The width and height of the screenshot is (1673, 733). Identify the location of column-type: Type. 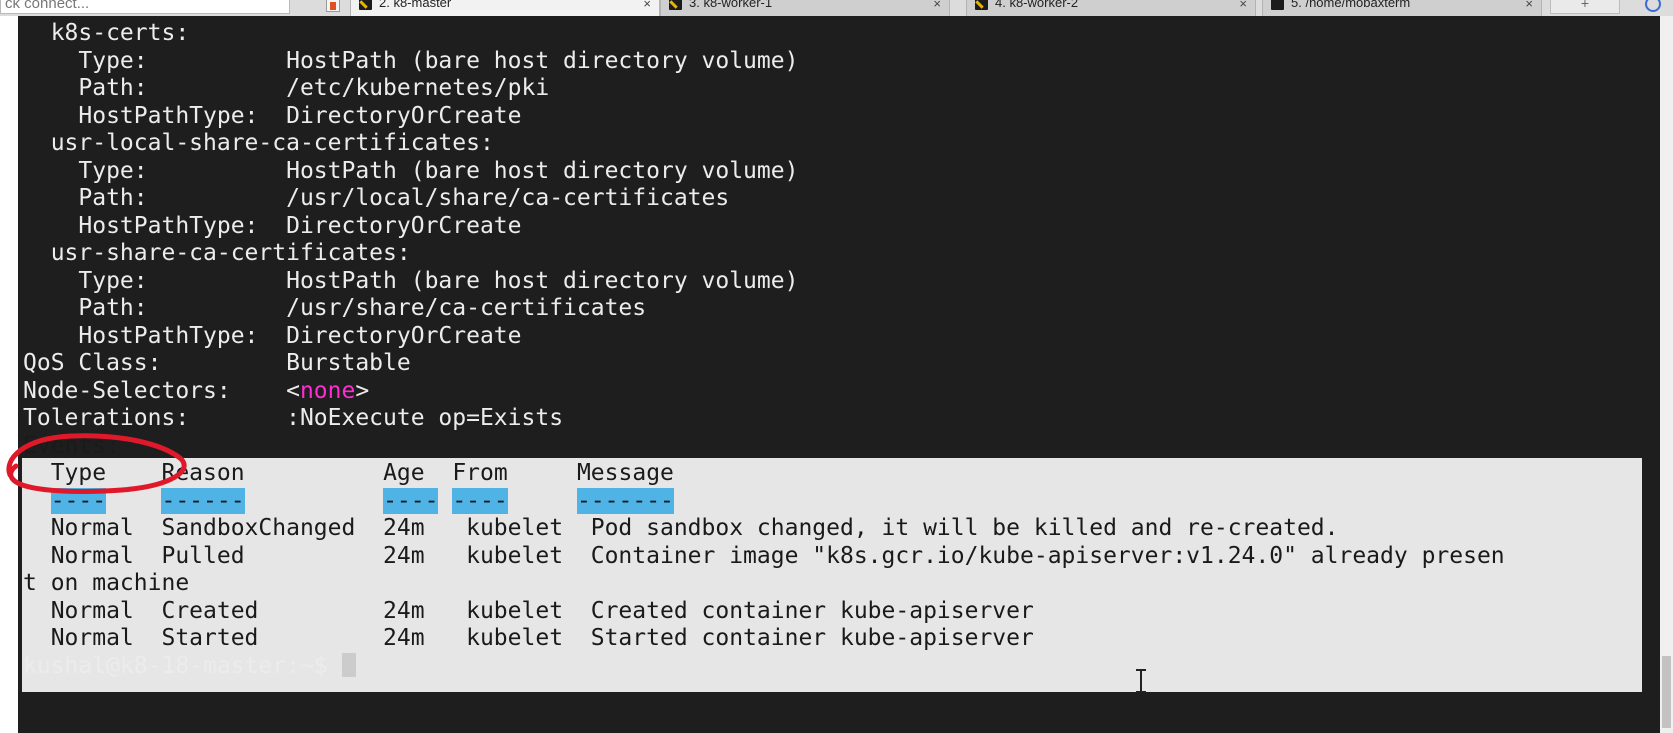
(65, 473).